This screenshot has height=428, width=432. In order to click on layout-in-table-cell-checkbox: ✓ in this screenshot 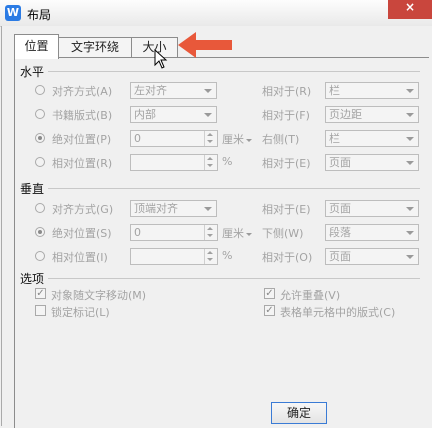, I will do `click(269, 310)`.